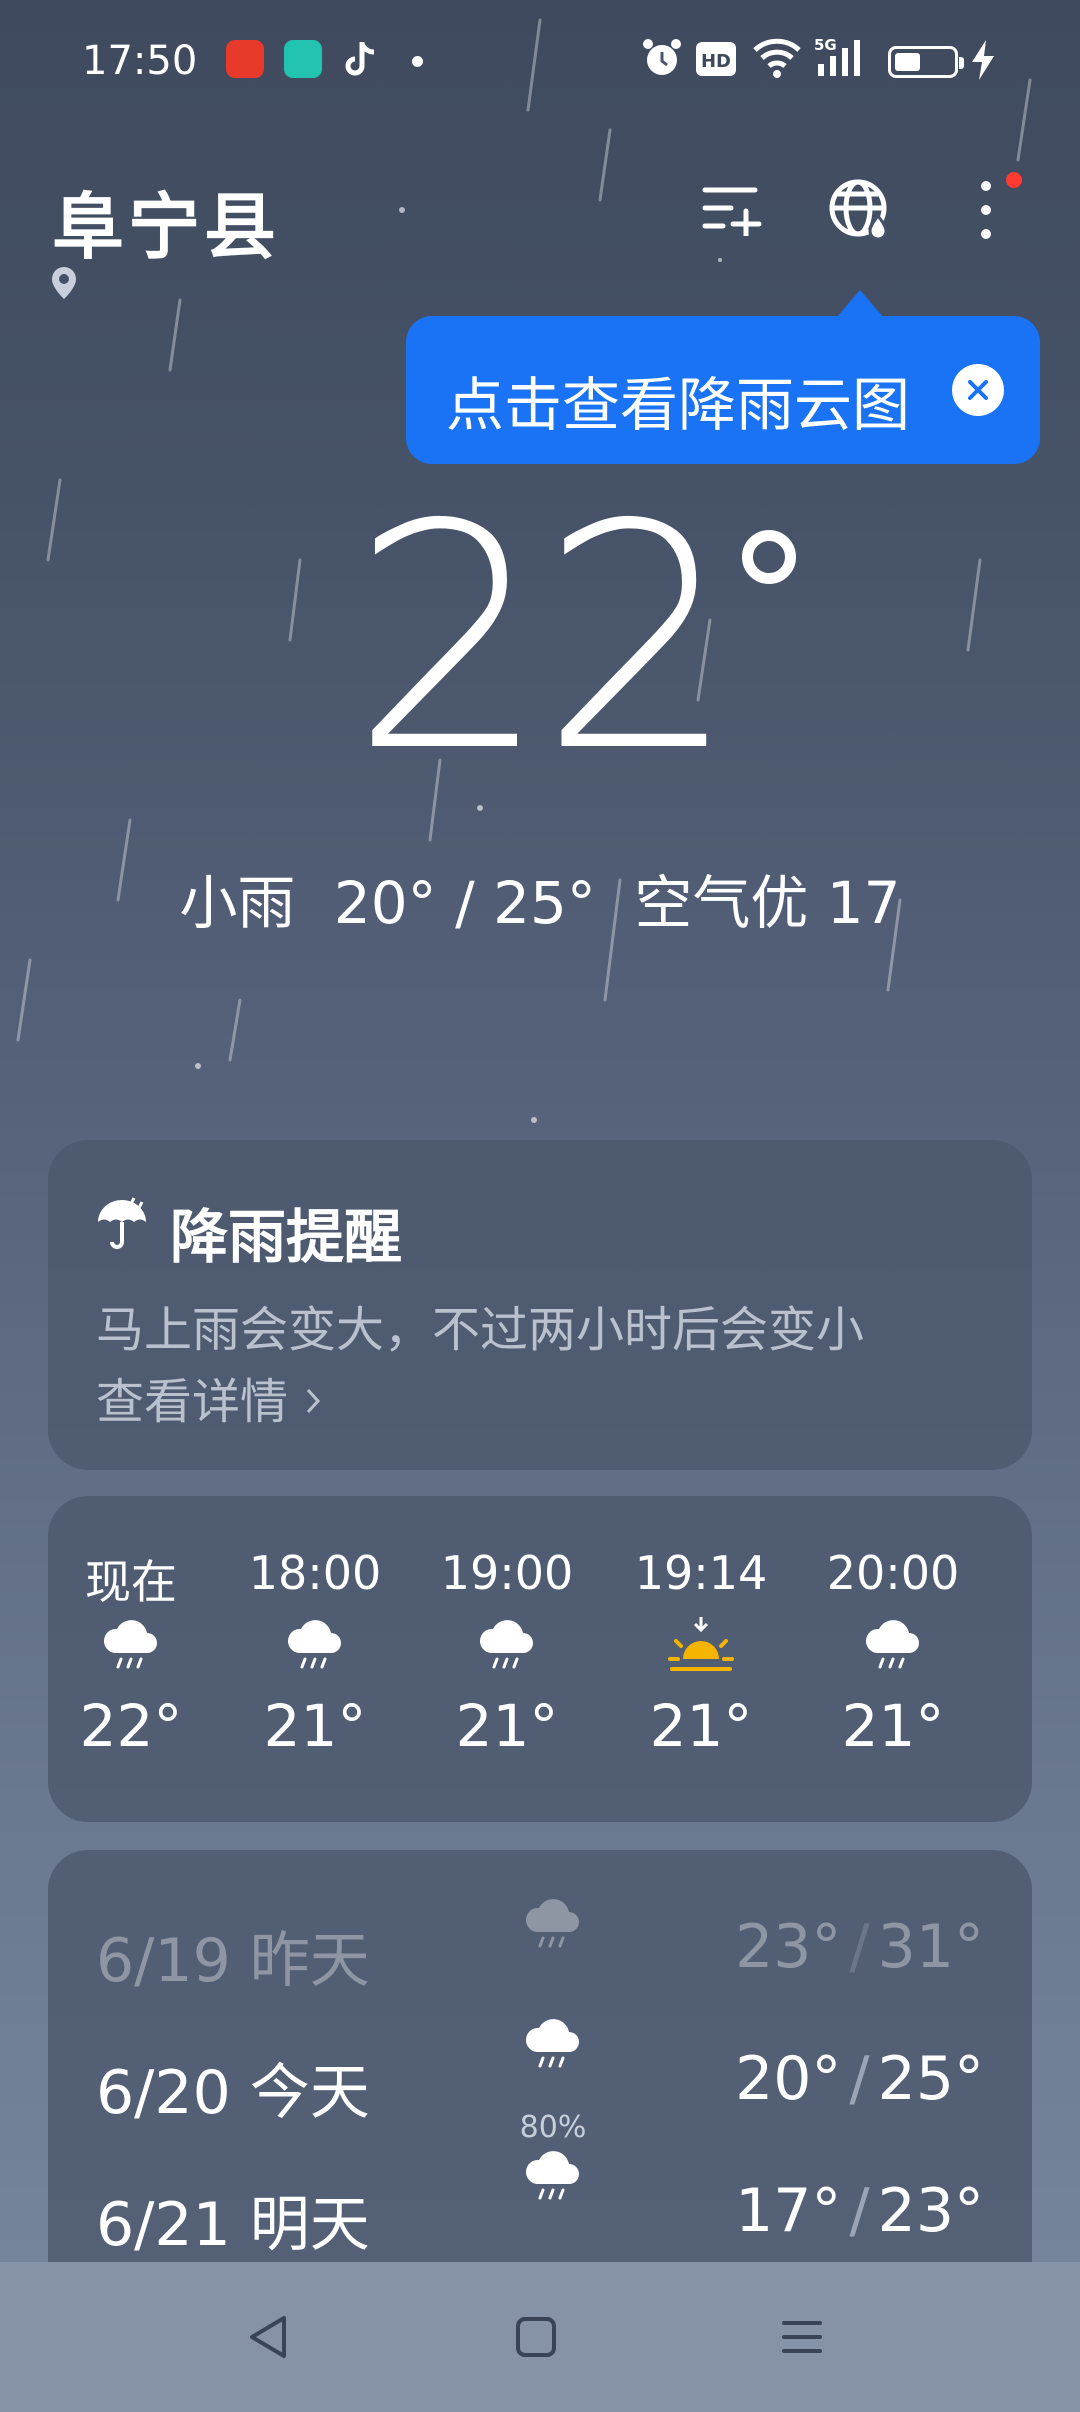 Image resolution: width=1080 pixels, height=2412 pixels. Describe the element at coordinates (166, 220) in the screenshot. I see `city-name: 阜宁县` at that location.